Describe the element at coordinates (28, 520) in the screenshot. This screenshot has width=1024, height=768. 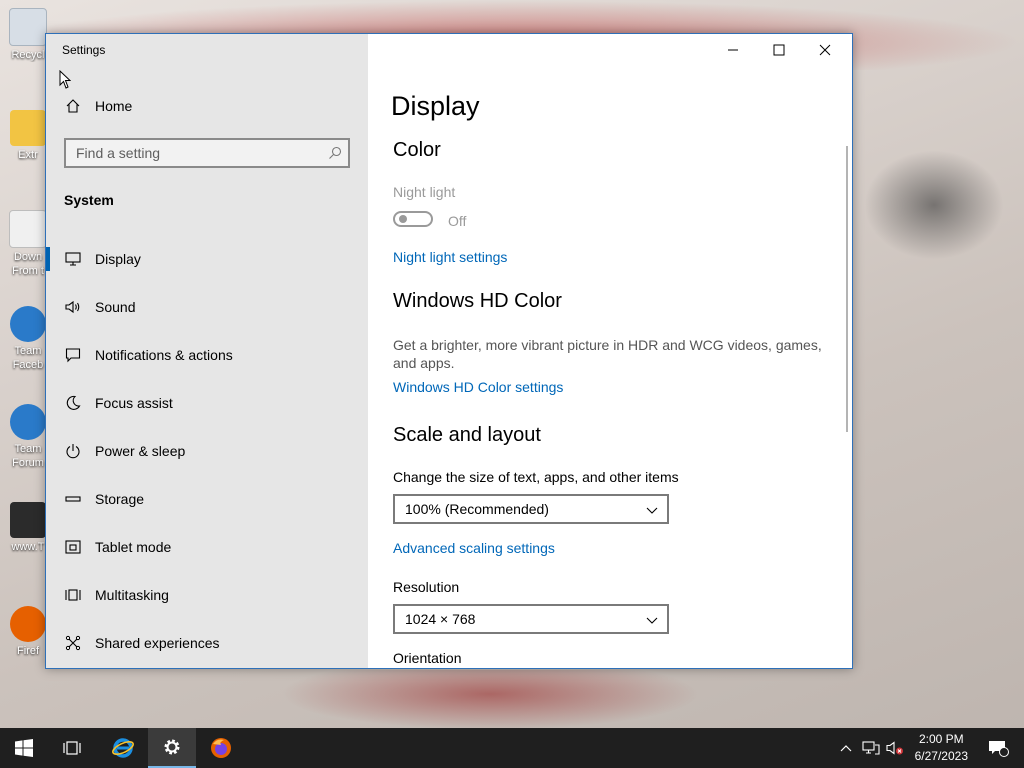
I see `web-page-icon` at that location.